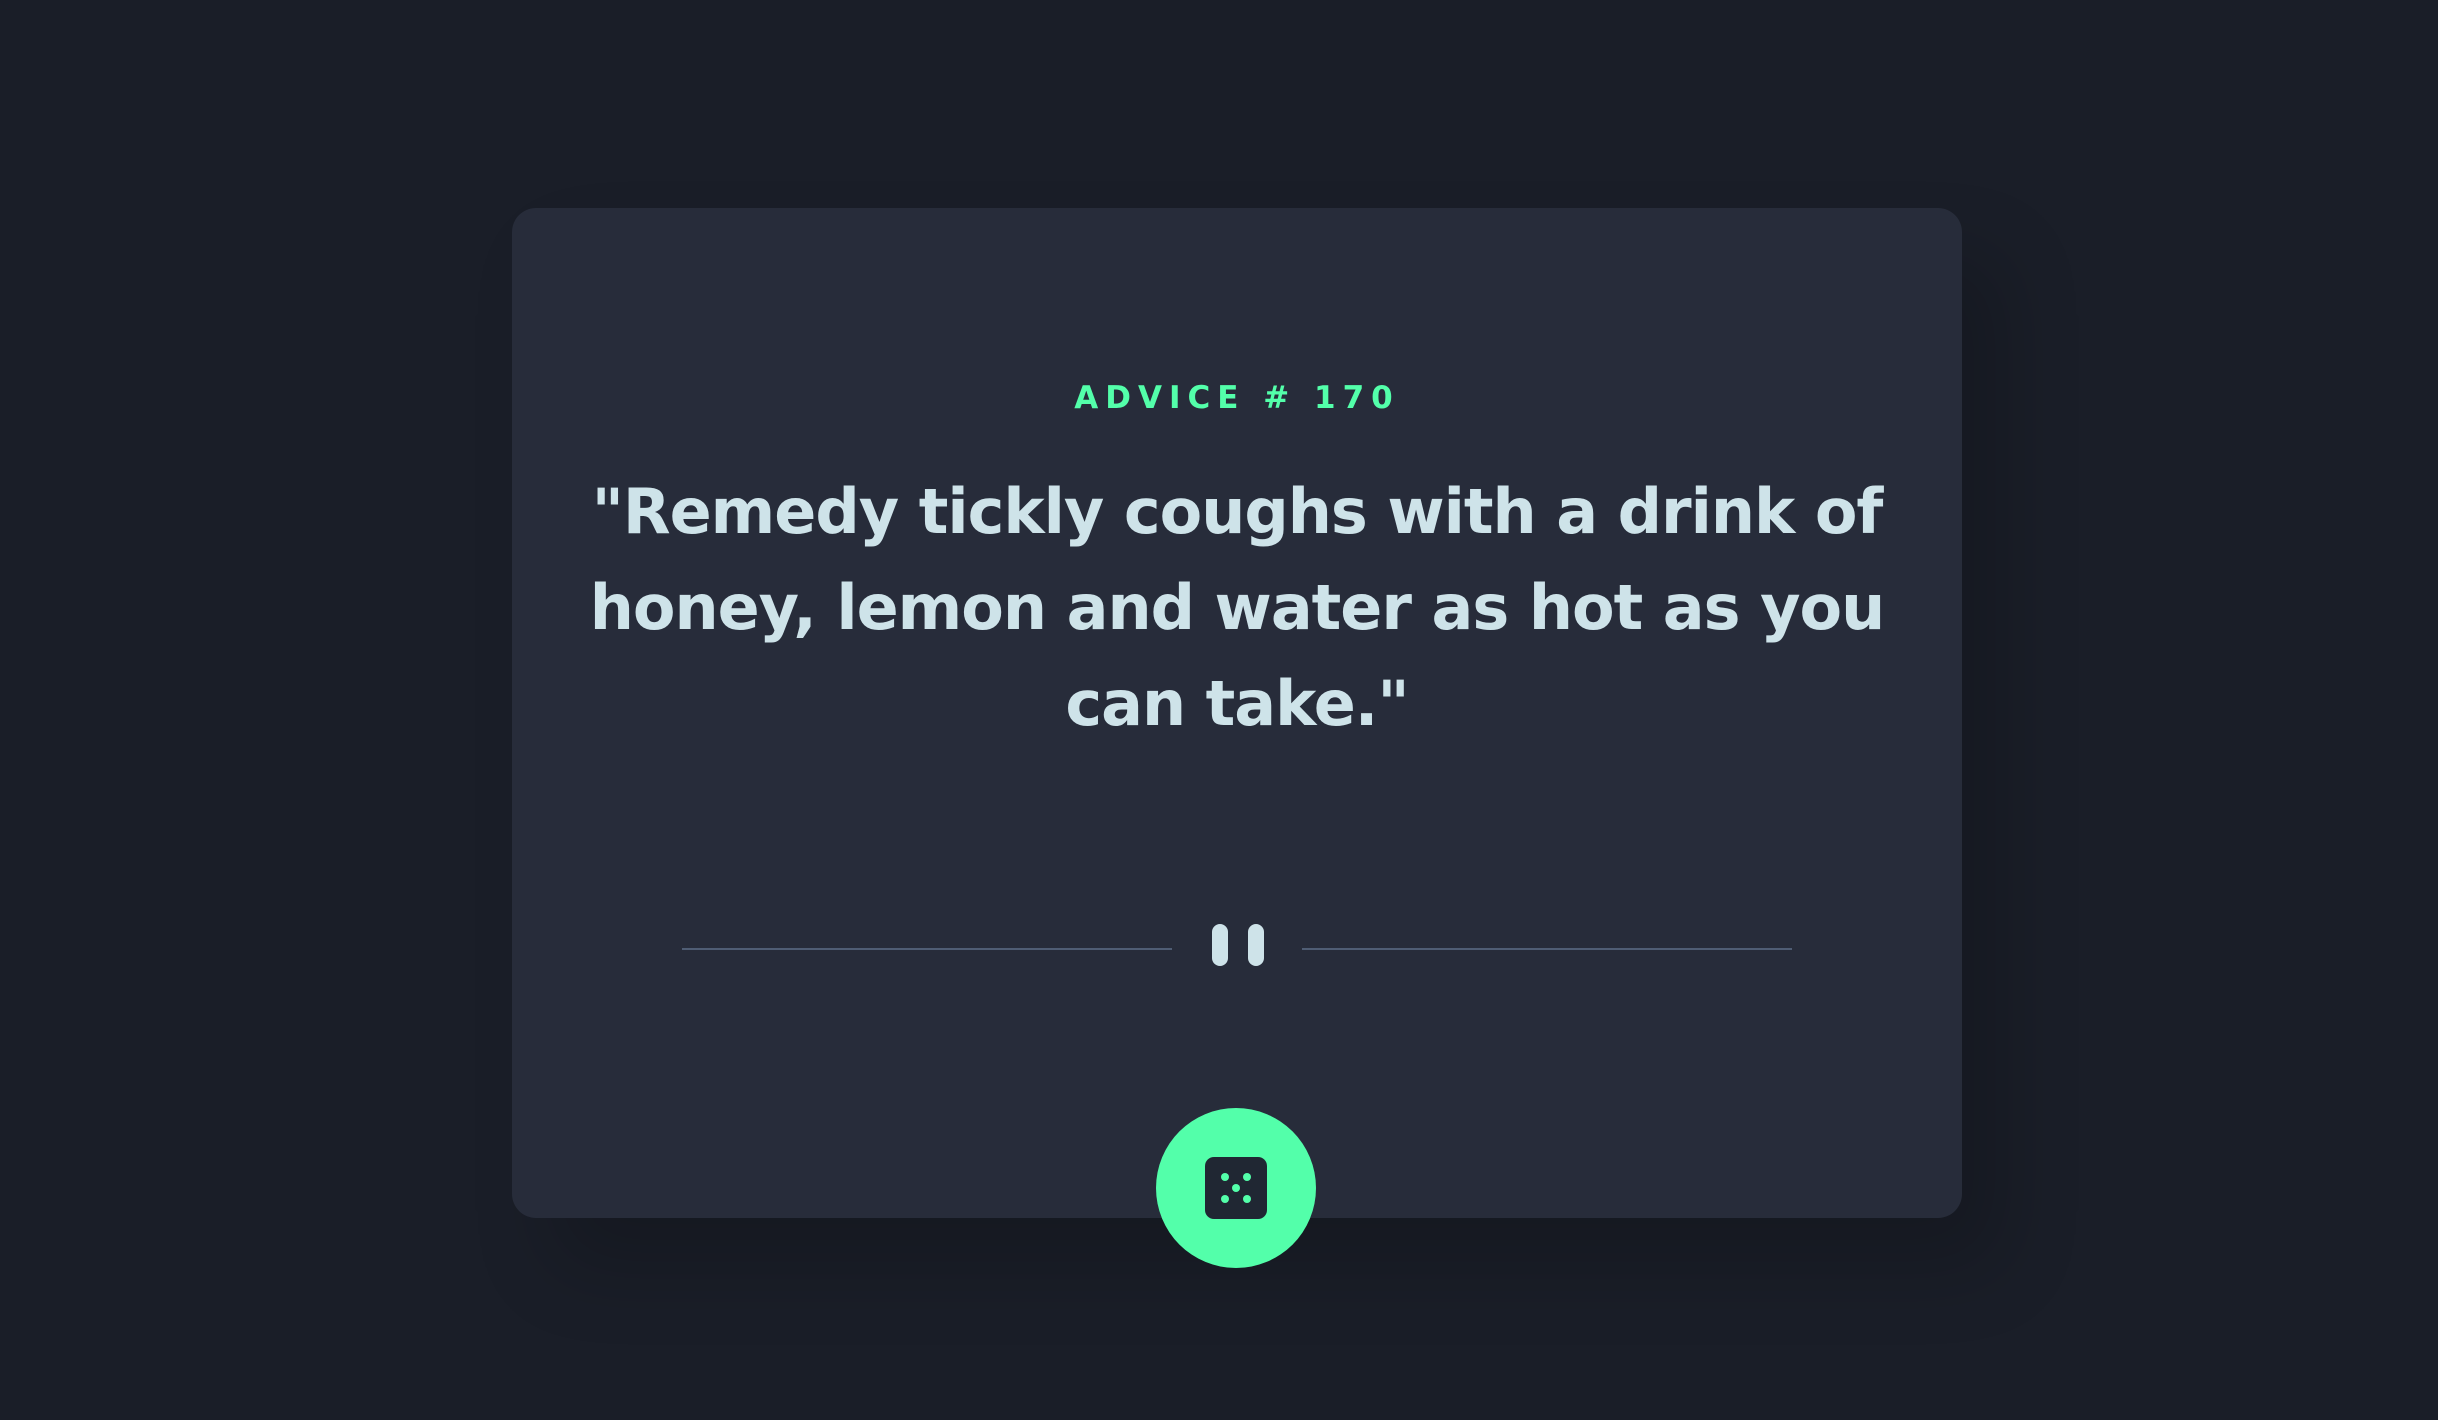 The image size is (2438, 1420). I want to click on dice-dot-top-right, so click(1247, 1177).